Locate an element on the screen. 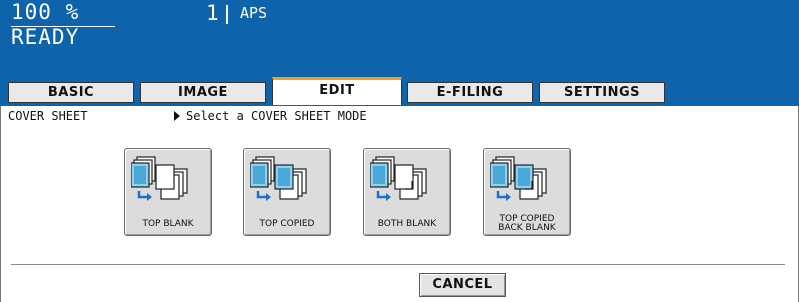  top-copied-back-blank-label-2: BACK BLANK is located at coordinates (527, 228).